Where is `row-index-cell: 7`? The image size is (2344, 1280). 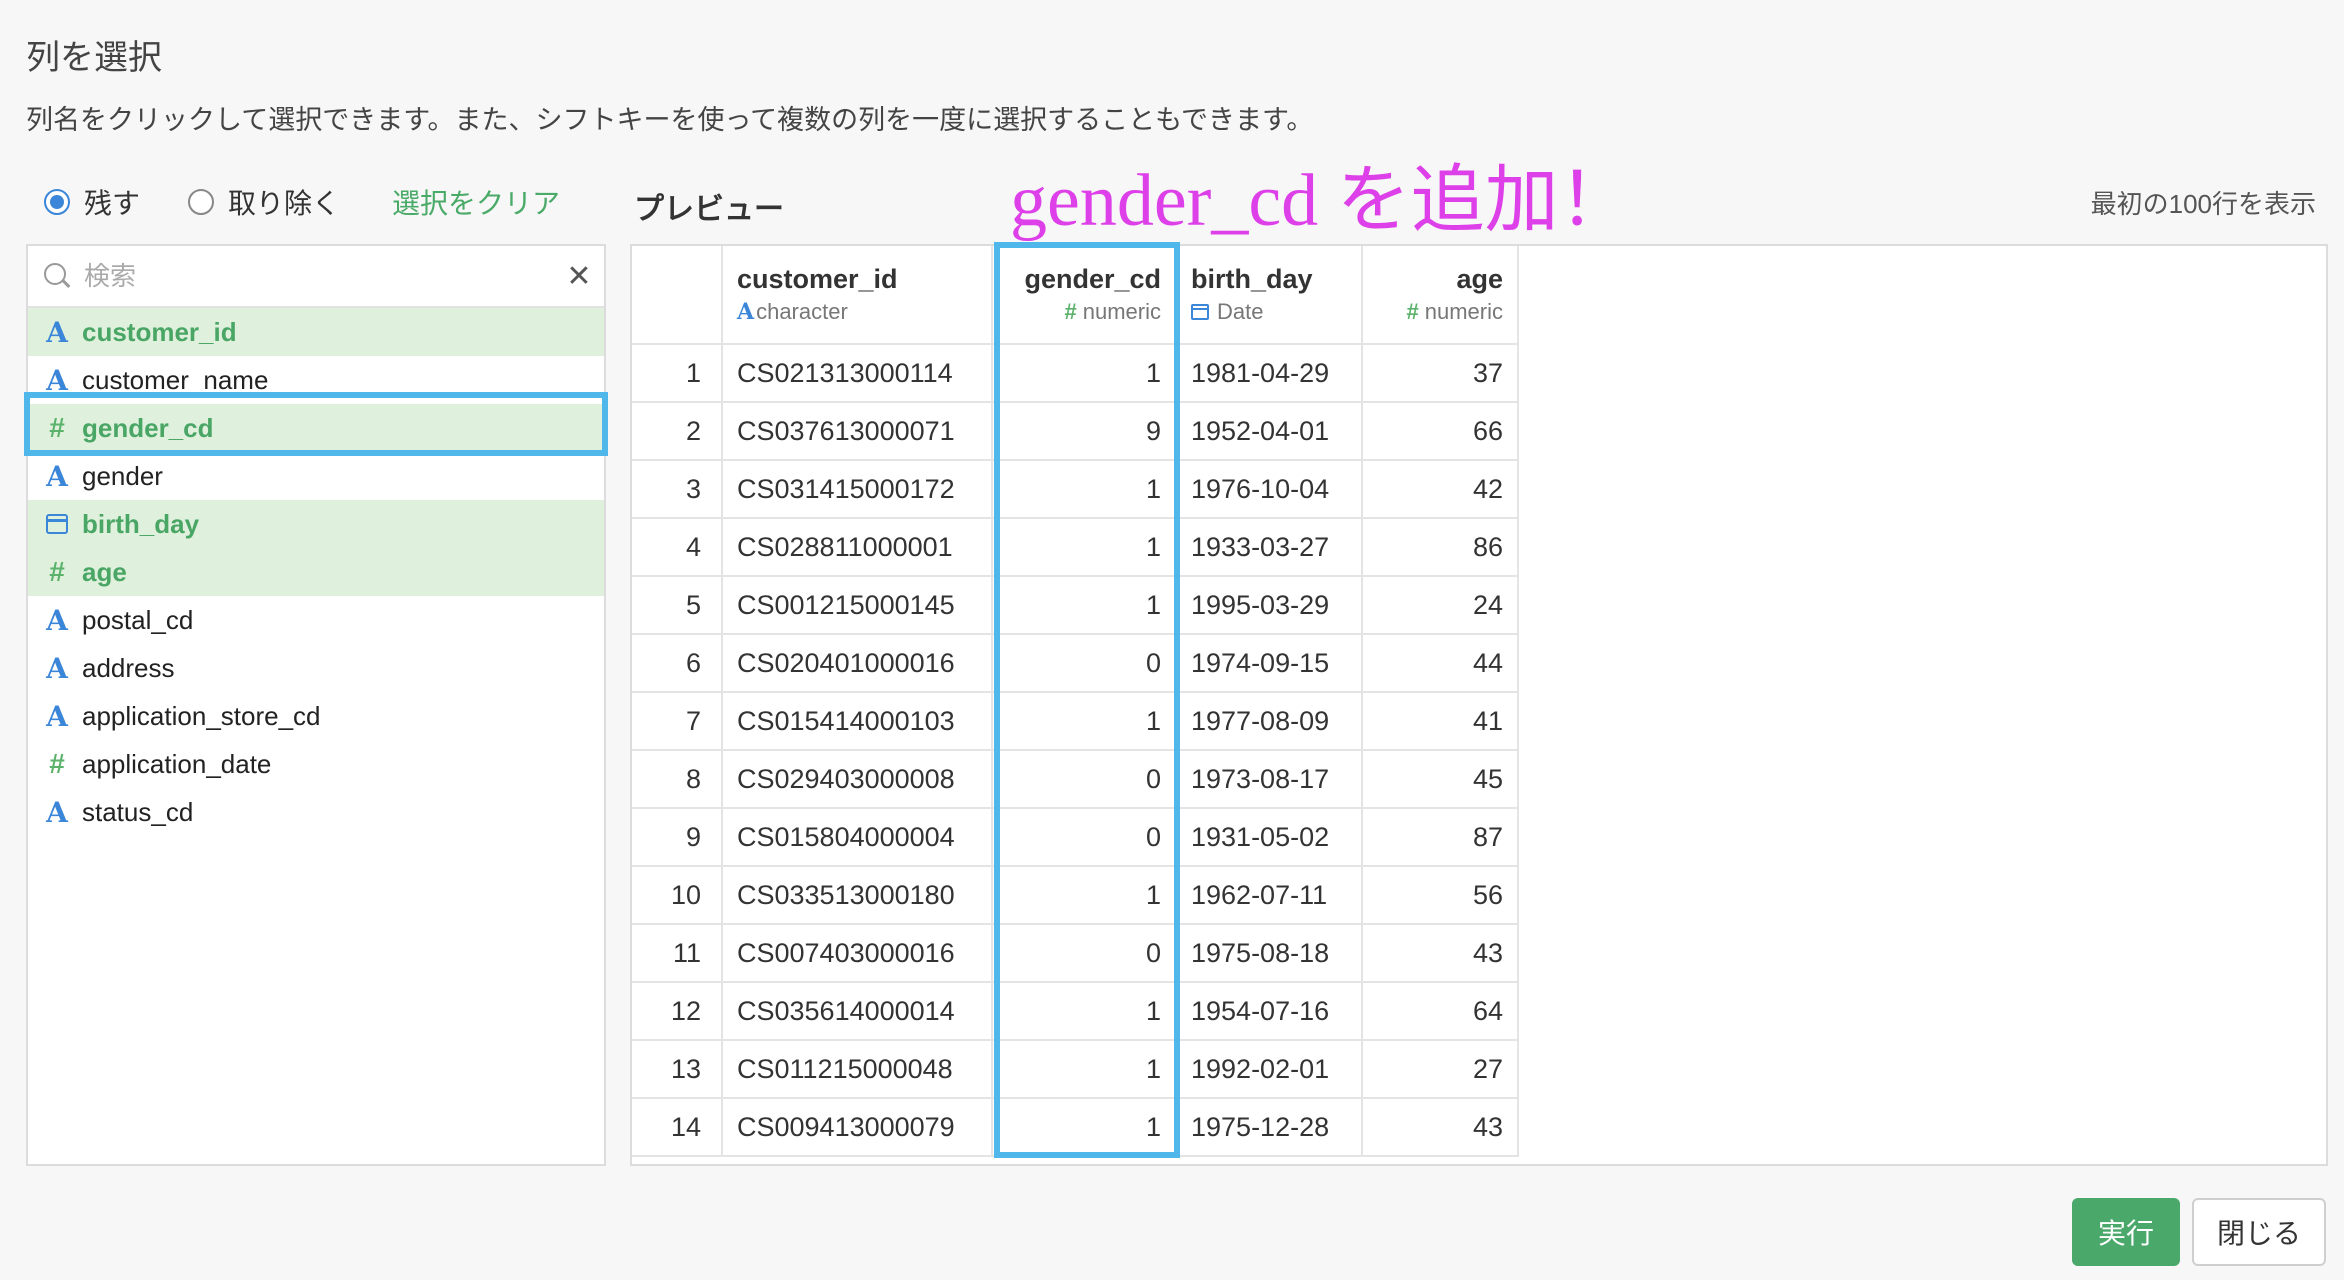
row-index-cell: 7 is located at coordinates (677, 721).